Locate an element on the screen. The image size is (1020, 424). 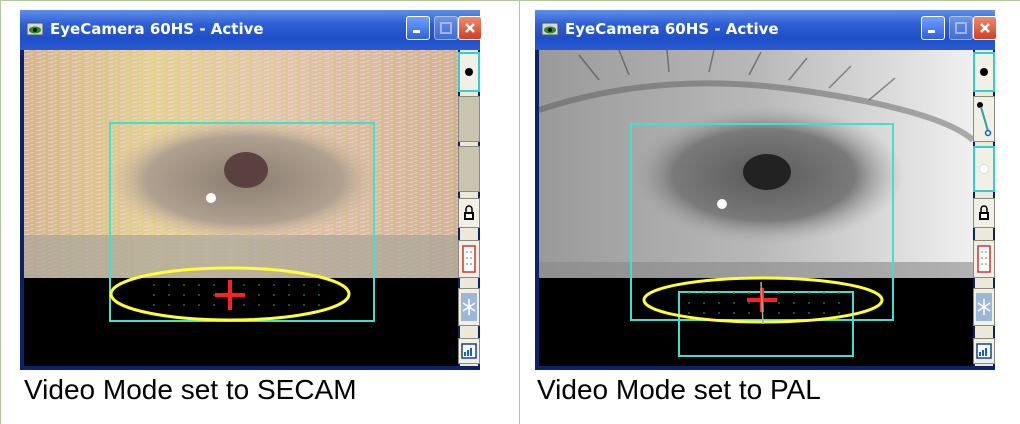
threshold-icon is located at coordinates (984, 119).